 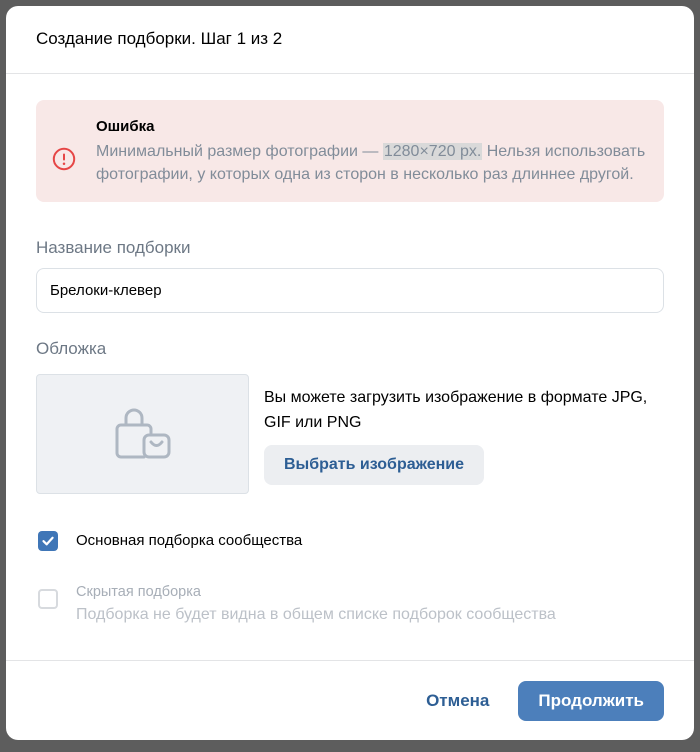 I want to click on collection-name-input: Брелоки-клевер, so click(x=350, y=290).